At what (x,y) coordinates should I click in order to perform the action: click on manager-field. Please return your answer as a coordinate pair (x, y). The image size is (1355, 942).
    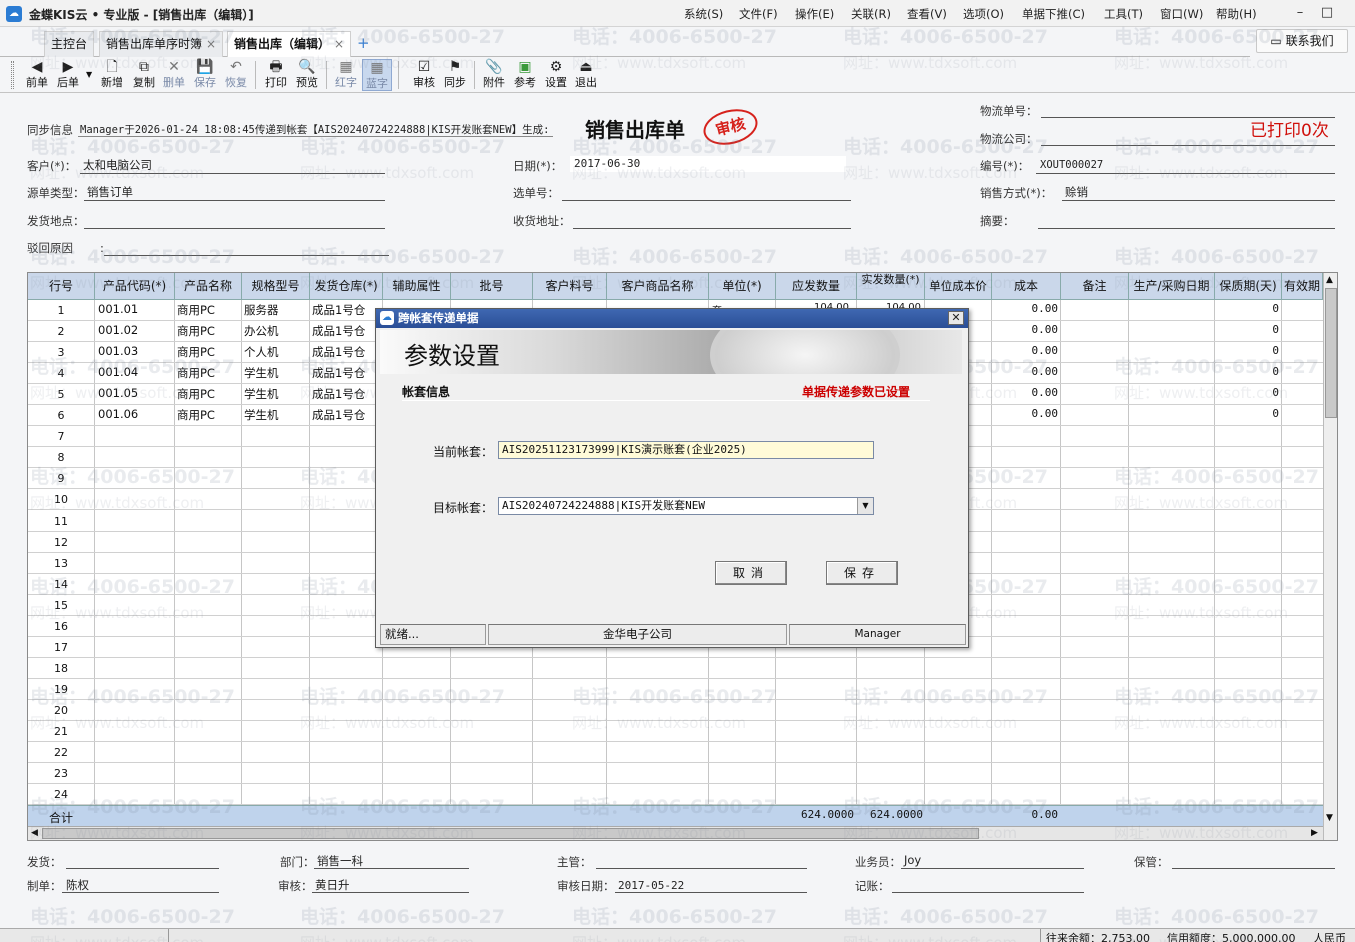
    Looking at the image, I should click on (701, 868).